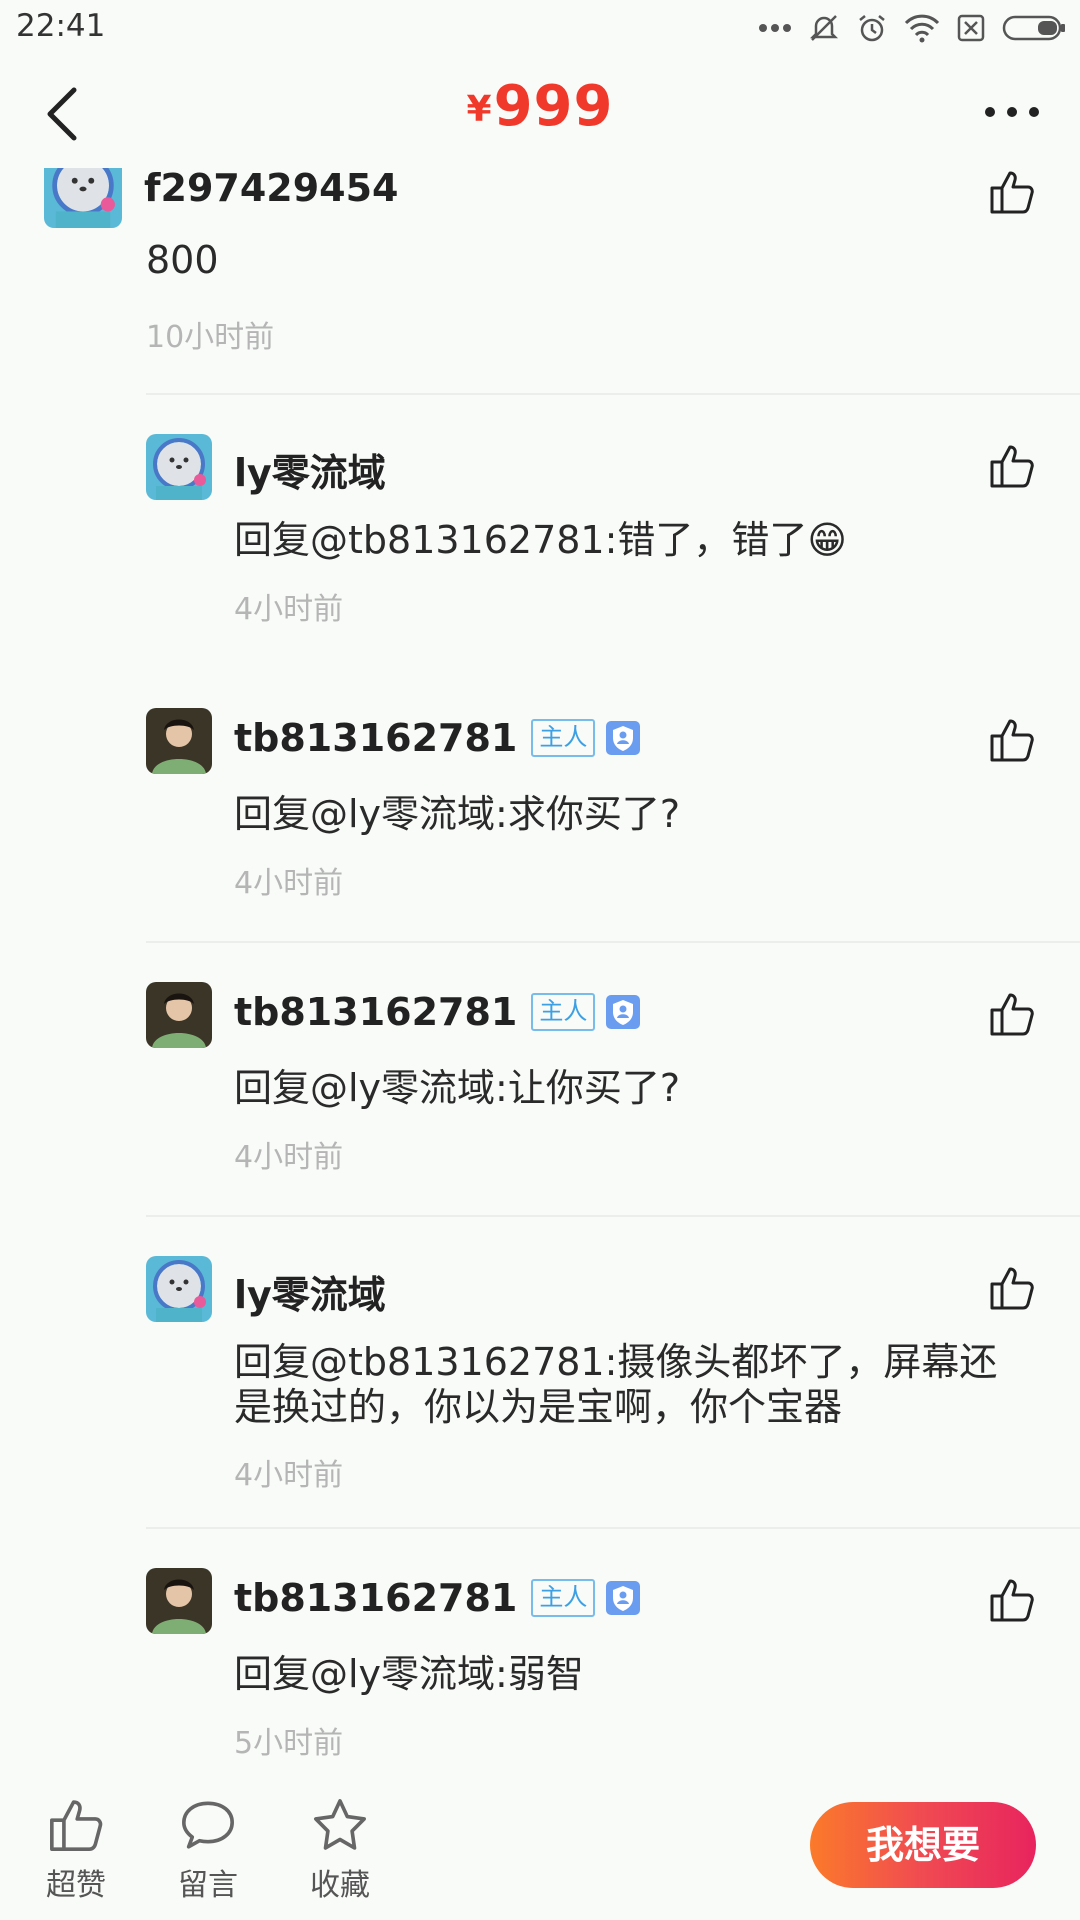  What do you see at coordinates (775, 28) in the screenshot?
I see `more-notifications-icon` at bounding box center [775, 28].